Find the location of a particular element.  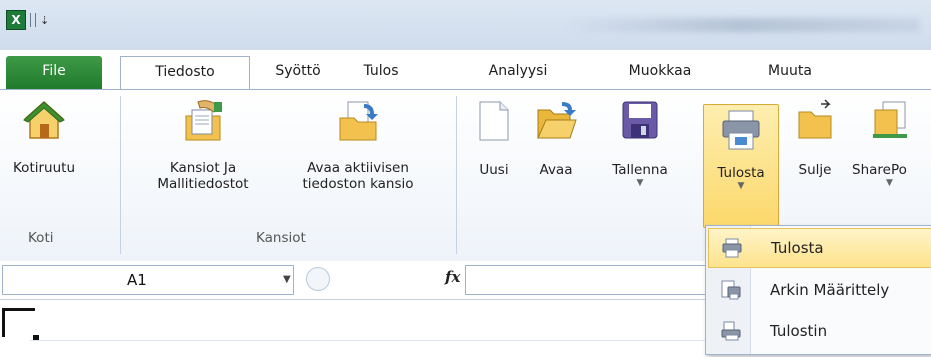

close-folder-icon is located at coordinates (815, 119).